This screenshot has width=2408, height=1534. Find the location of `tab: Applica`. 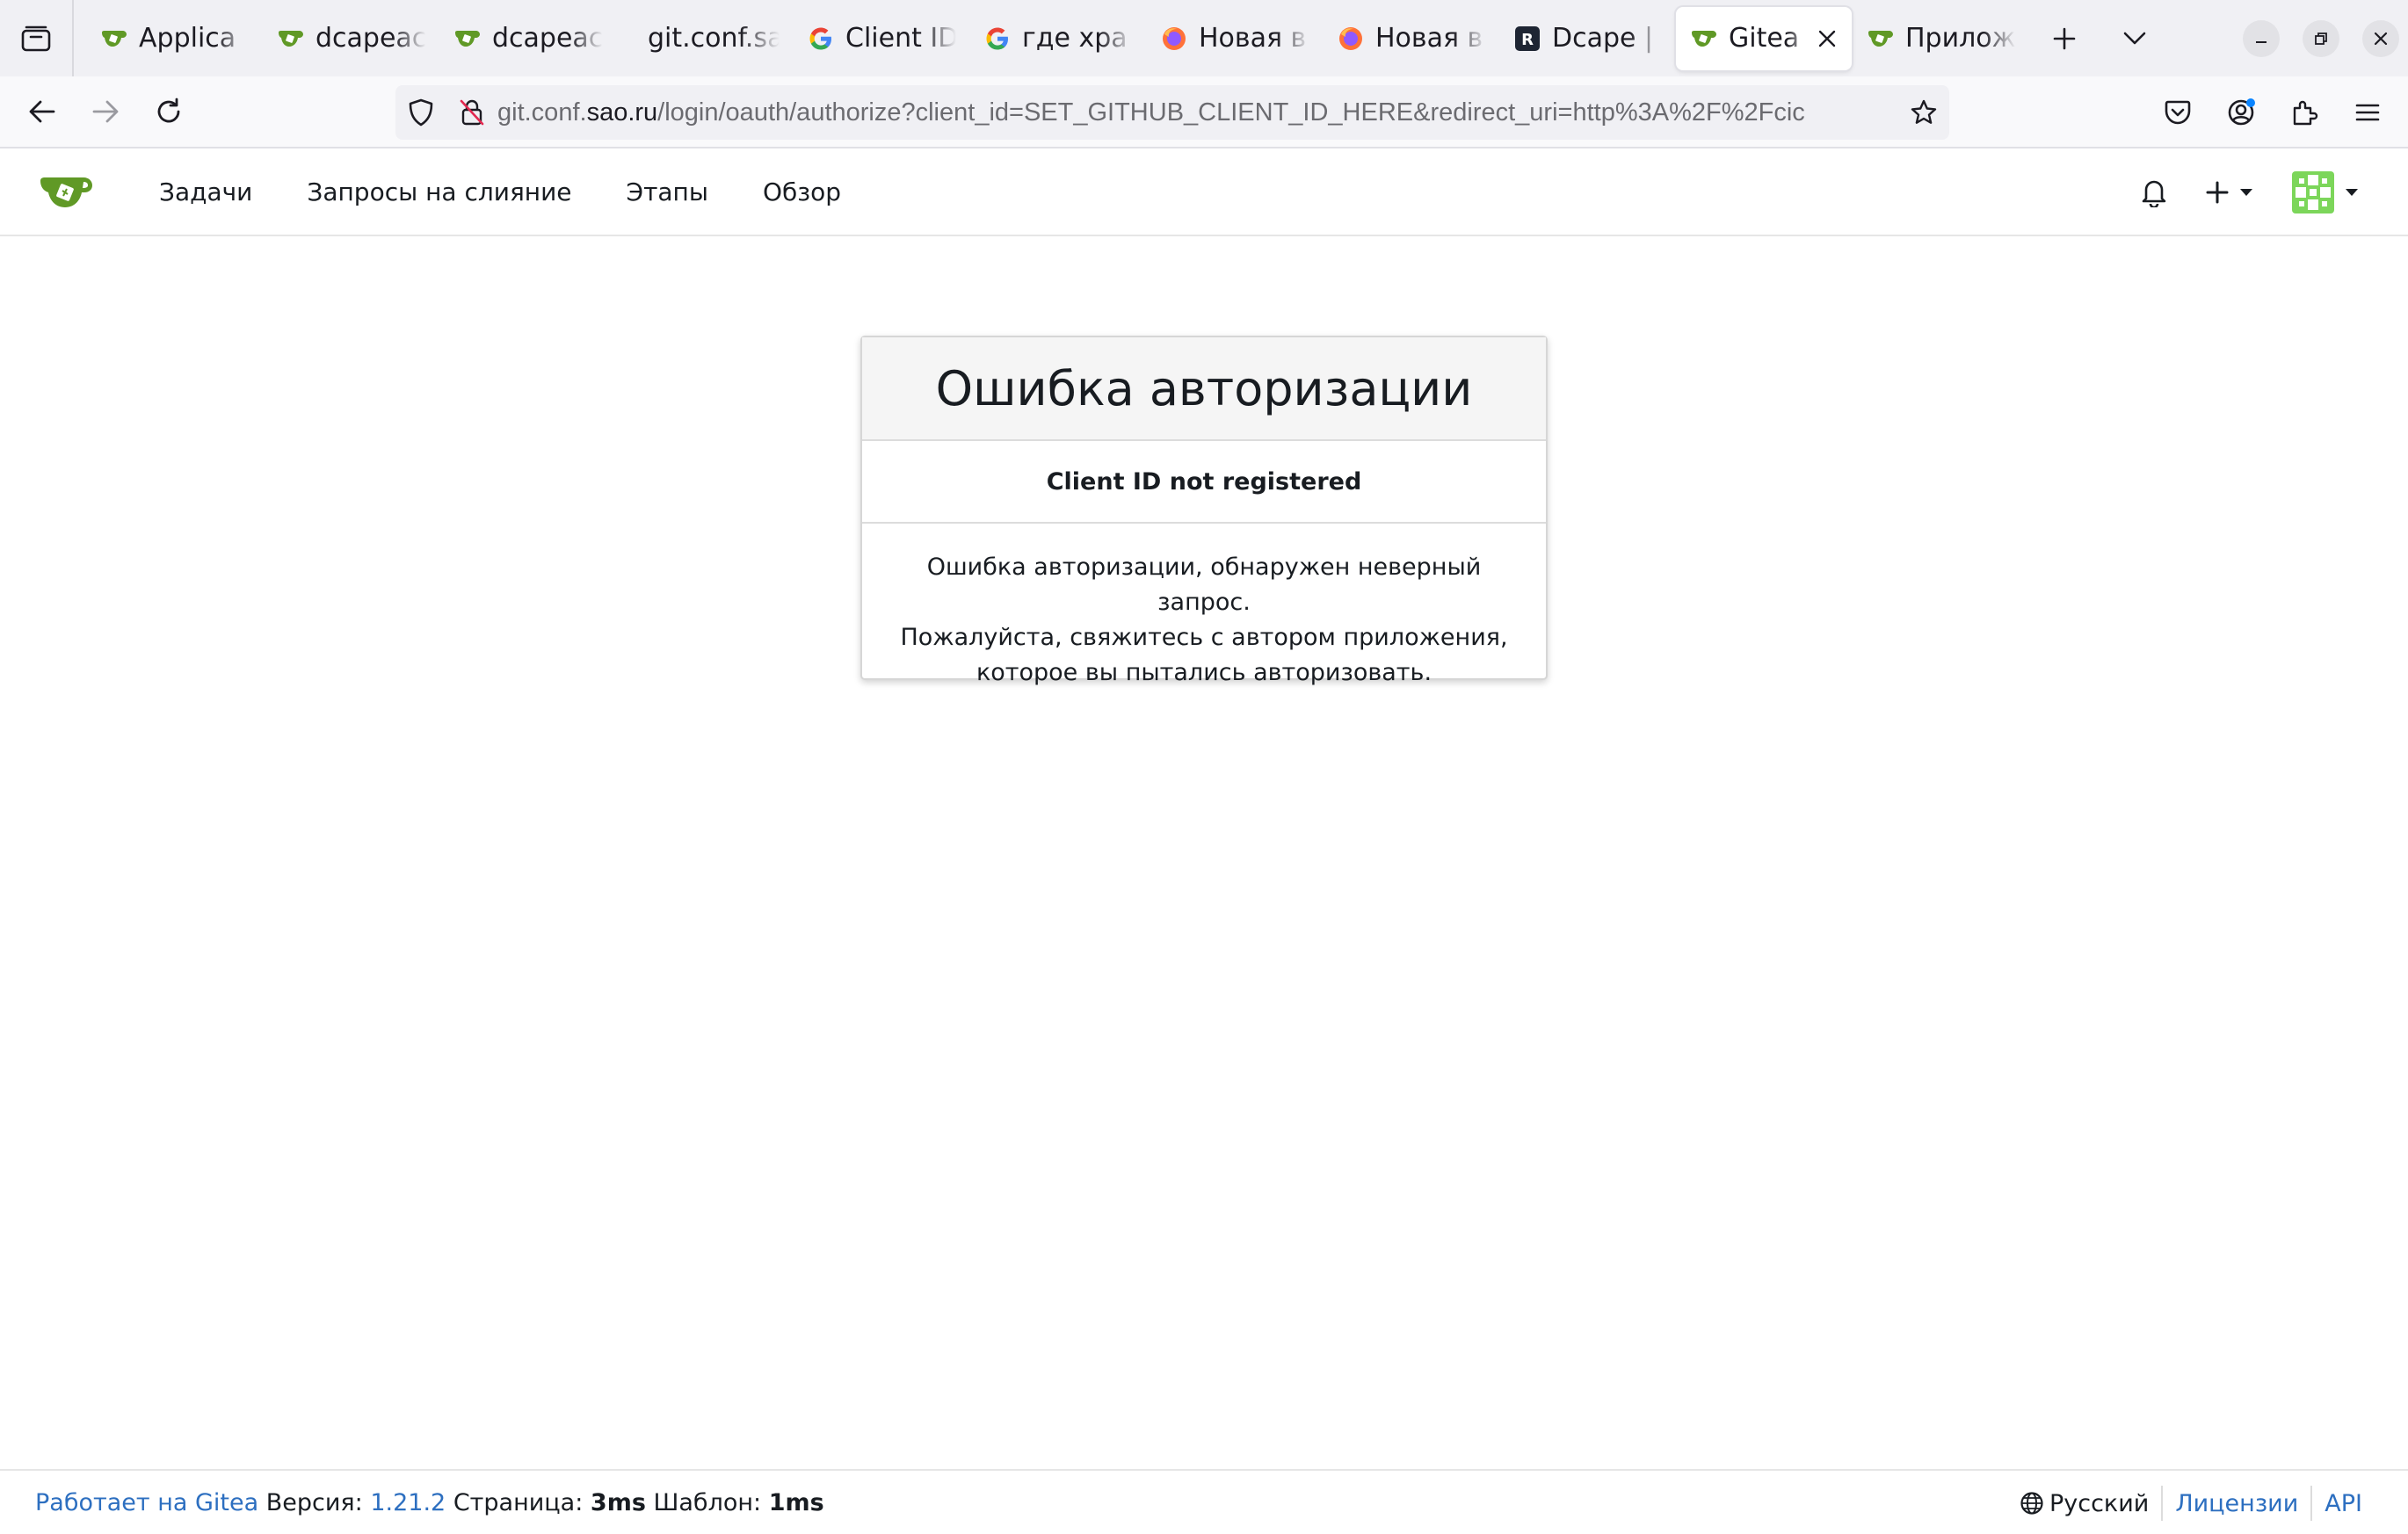

tab: Applica is located at coordinates (174, 38).